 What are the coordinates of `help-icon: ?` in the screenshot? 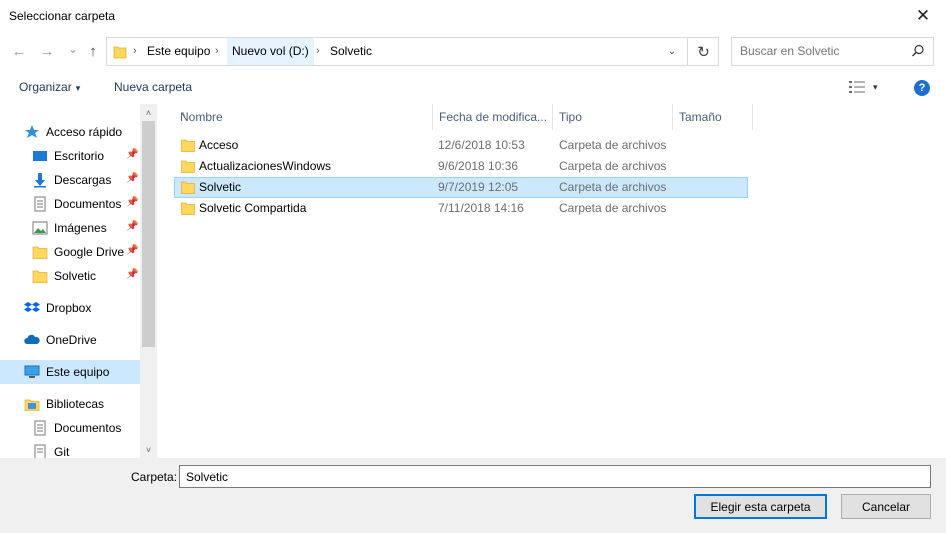 It's located at (922, 88).